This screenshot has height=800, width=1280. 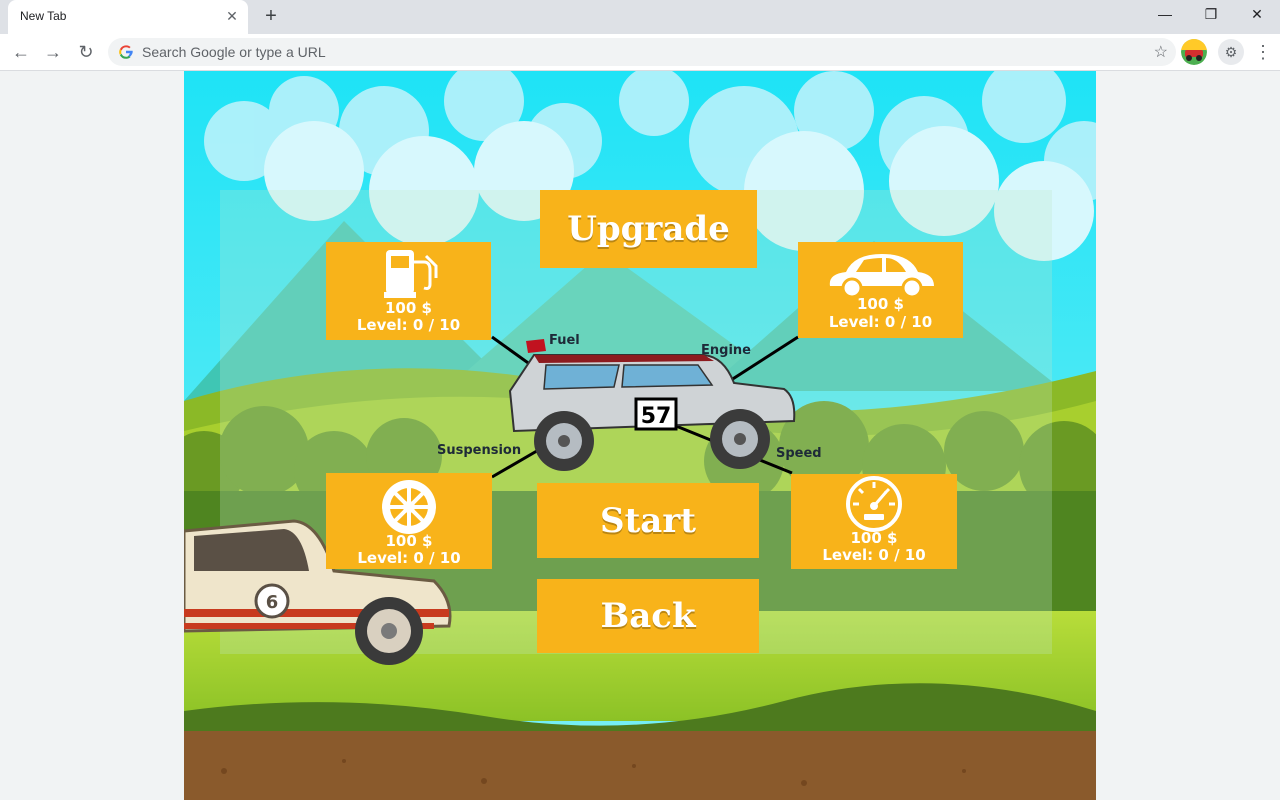 I want to click on star-icon: ☆, so click(x=1161, y=52).